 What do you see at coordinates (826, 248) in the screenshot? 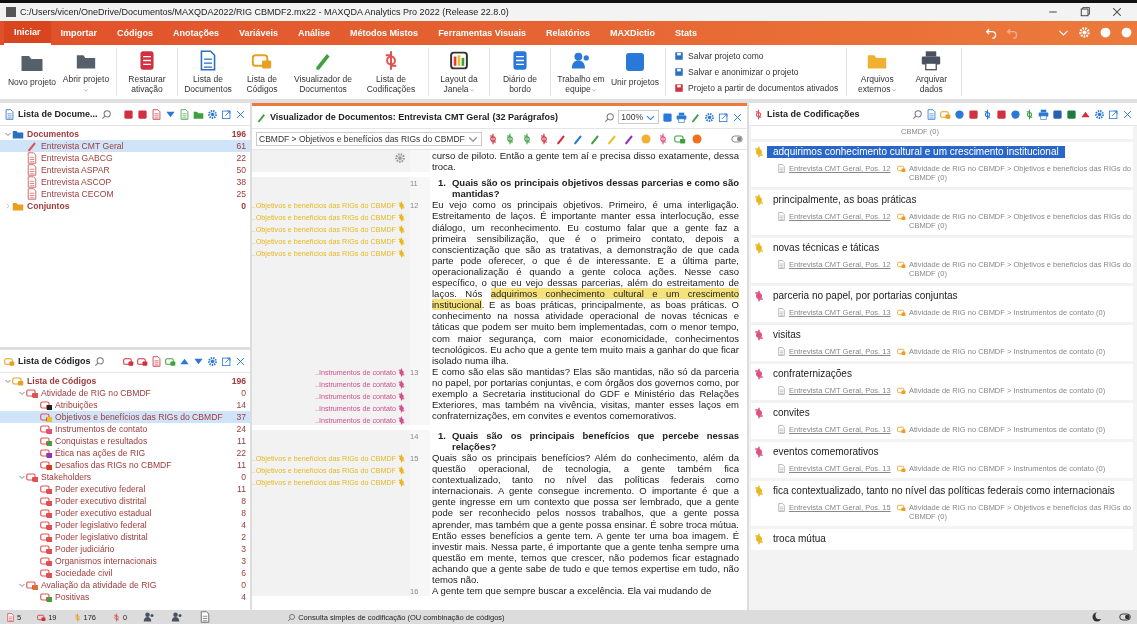
I see `segment-text: novas técnicas e táticas` at bounding box center [826, 248].